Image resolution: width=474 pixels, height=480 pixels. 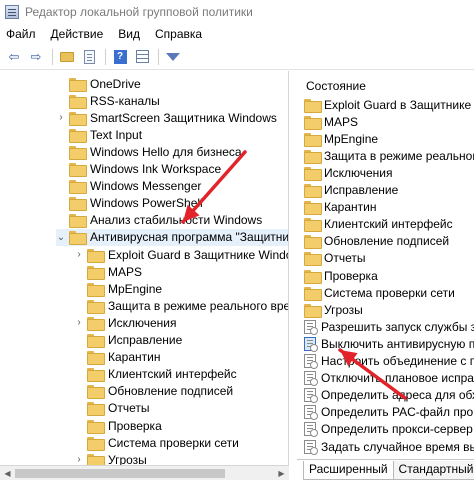 I want to click on filter-button, so click(x=173, y=57).